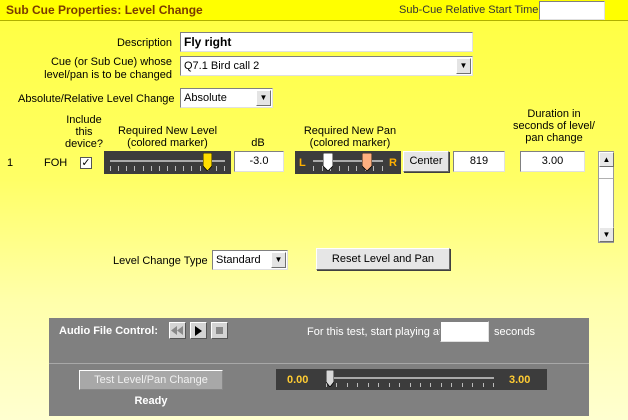 The image size is (628, 420). What do you see at coordinates (479, 161) in the screenshot?
I see `pan-value-input: 819` at bounding box center [479, 161].